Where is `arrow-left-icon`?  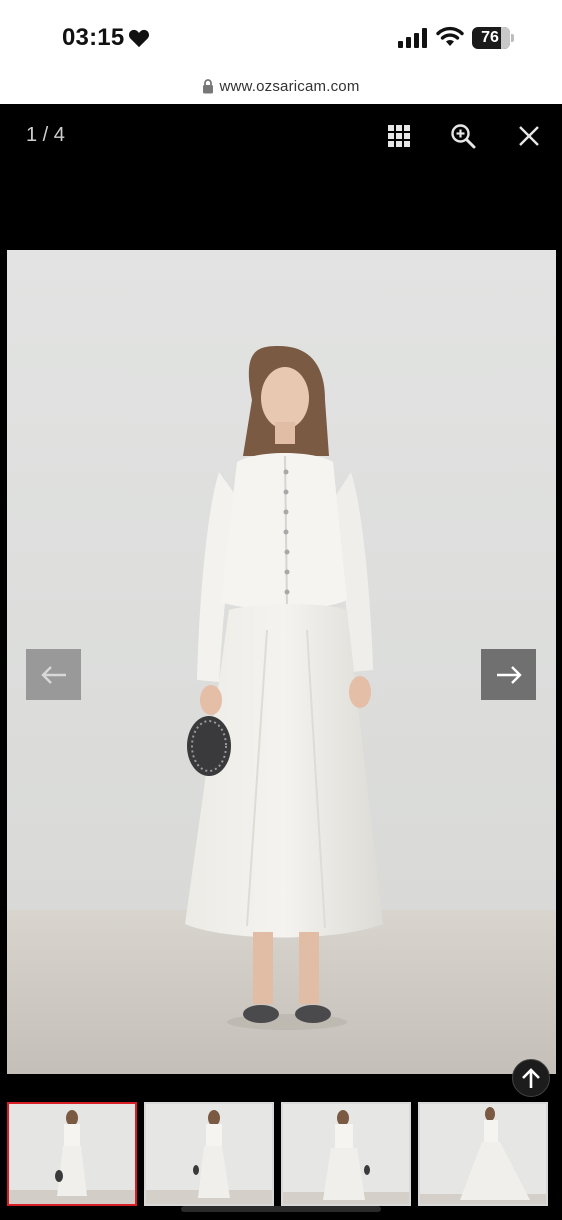
arrow-left-icon is located at coordinates (53, 674).